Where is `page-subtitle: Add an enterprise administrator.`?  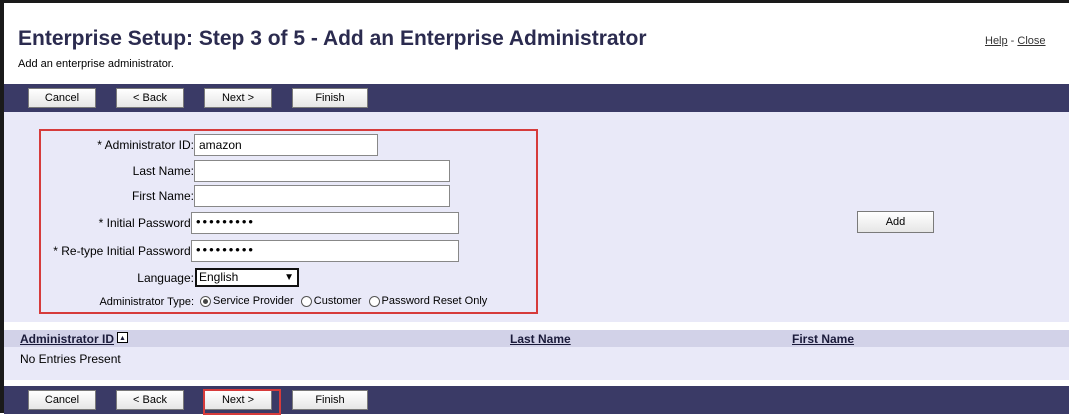 page-subtitle: Add an enterprise administrator. is located at coordinates (96, 64).